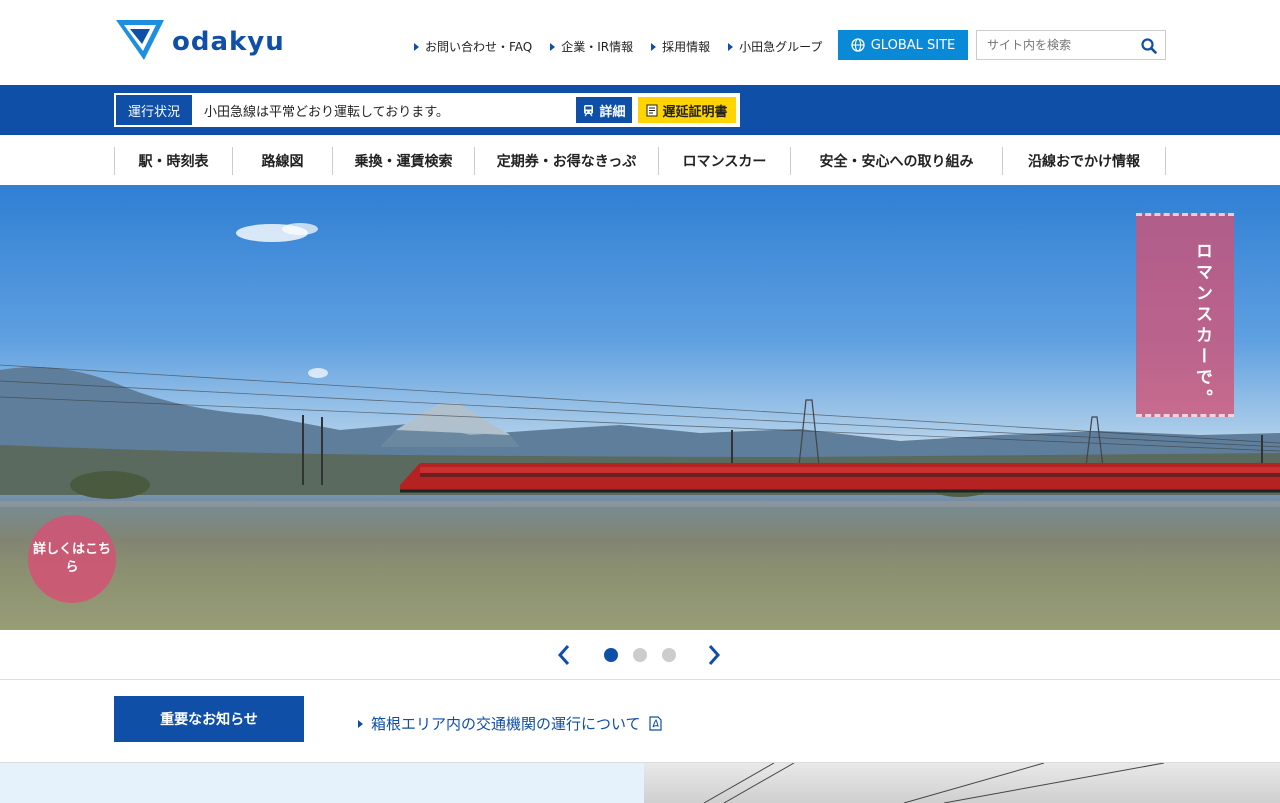  What do you see at coordinates (140, 40) in the screenshot?
I see `odakyu-logo-icon` at bounding box center [140, 40].